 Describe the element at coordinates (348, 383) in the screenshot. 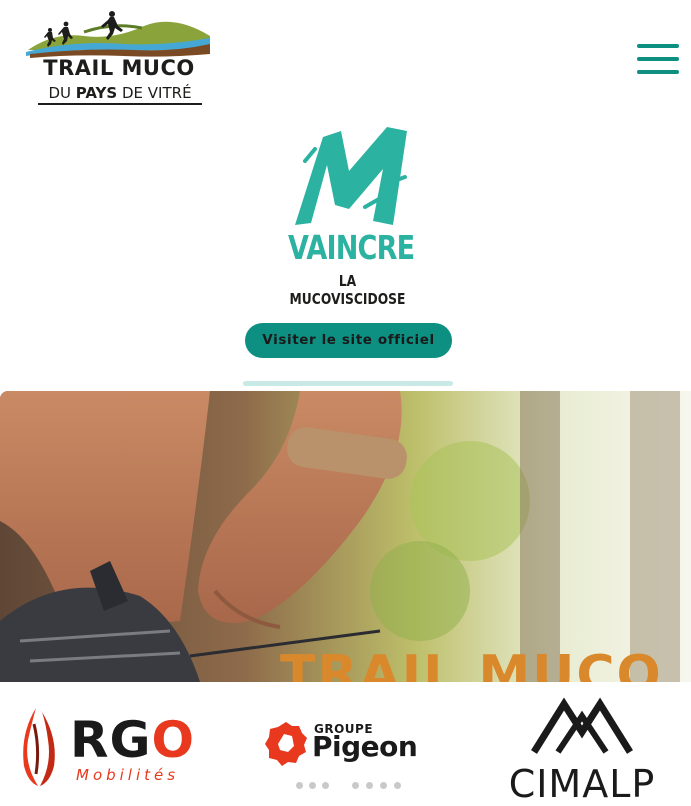

I see `section-scroll-indicator` at that location.